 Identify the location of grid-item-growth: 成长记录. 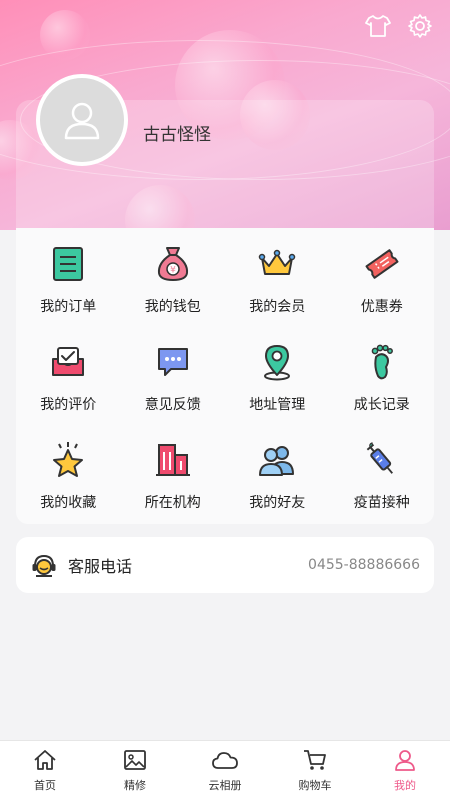
(382, 387).